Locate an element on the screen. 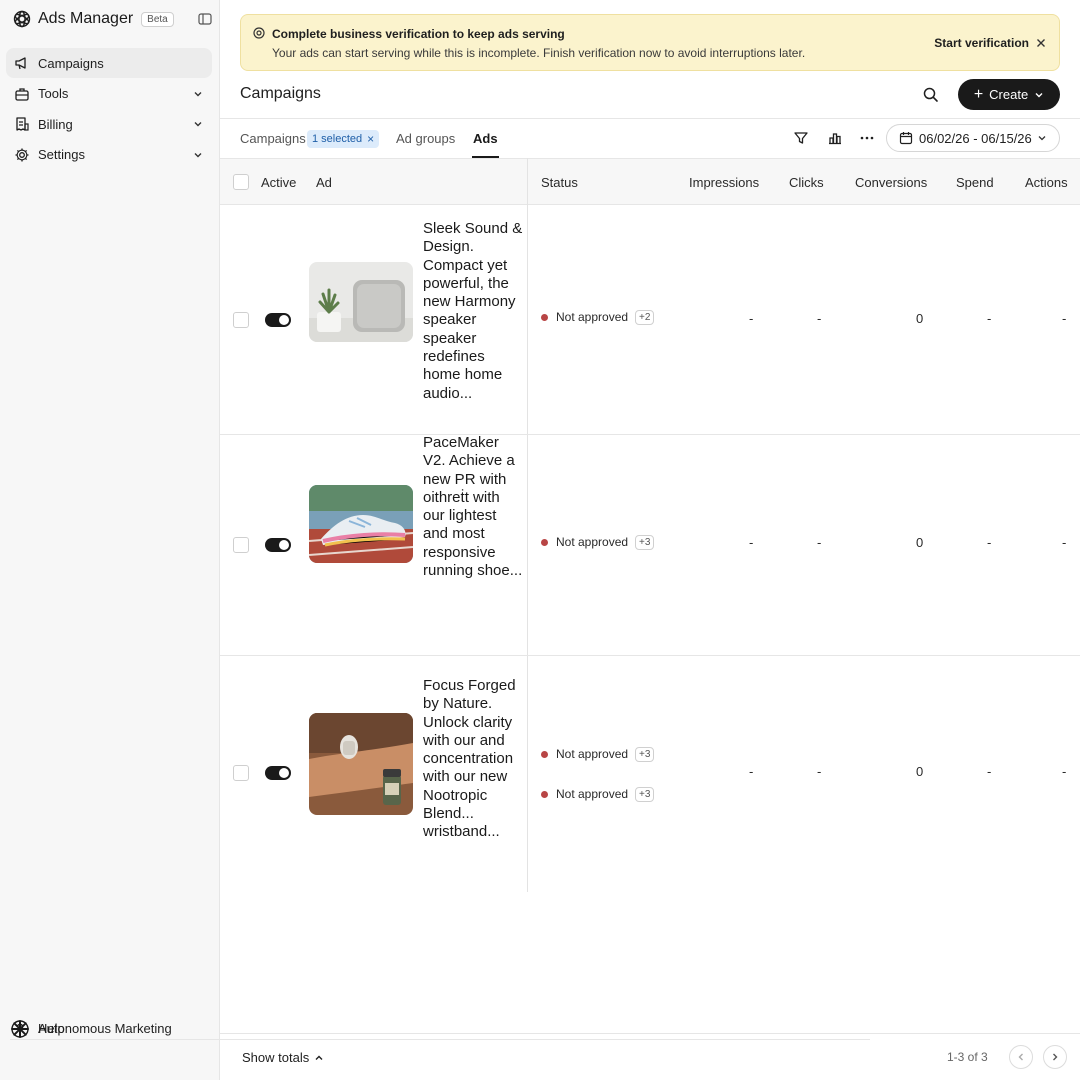 The width and height of the screenshot is (1080, 1080). verified-badge-icon is located at coordinates (259, 33).